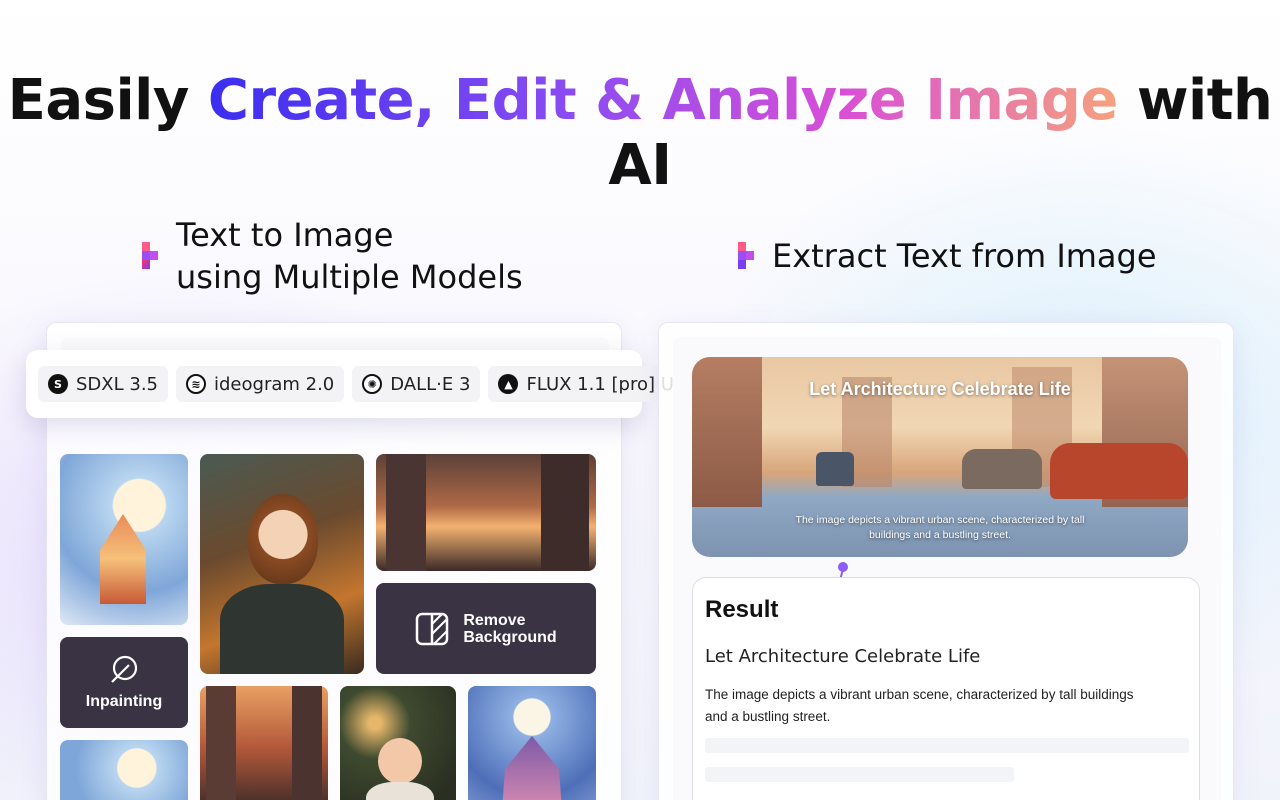 Image resolution: width=1280 pixels, height=800 pixels. I want to click on stability-logo-icon: S, so click(58, 384).